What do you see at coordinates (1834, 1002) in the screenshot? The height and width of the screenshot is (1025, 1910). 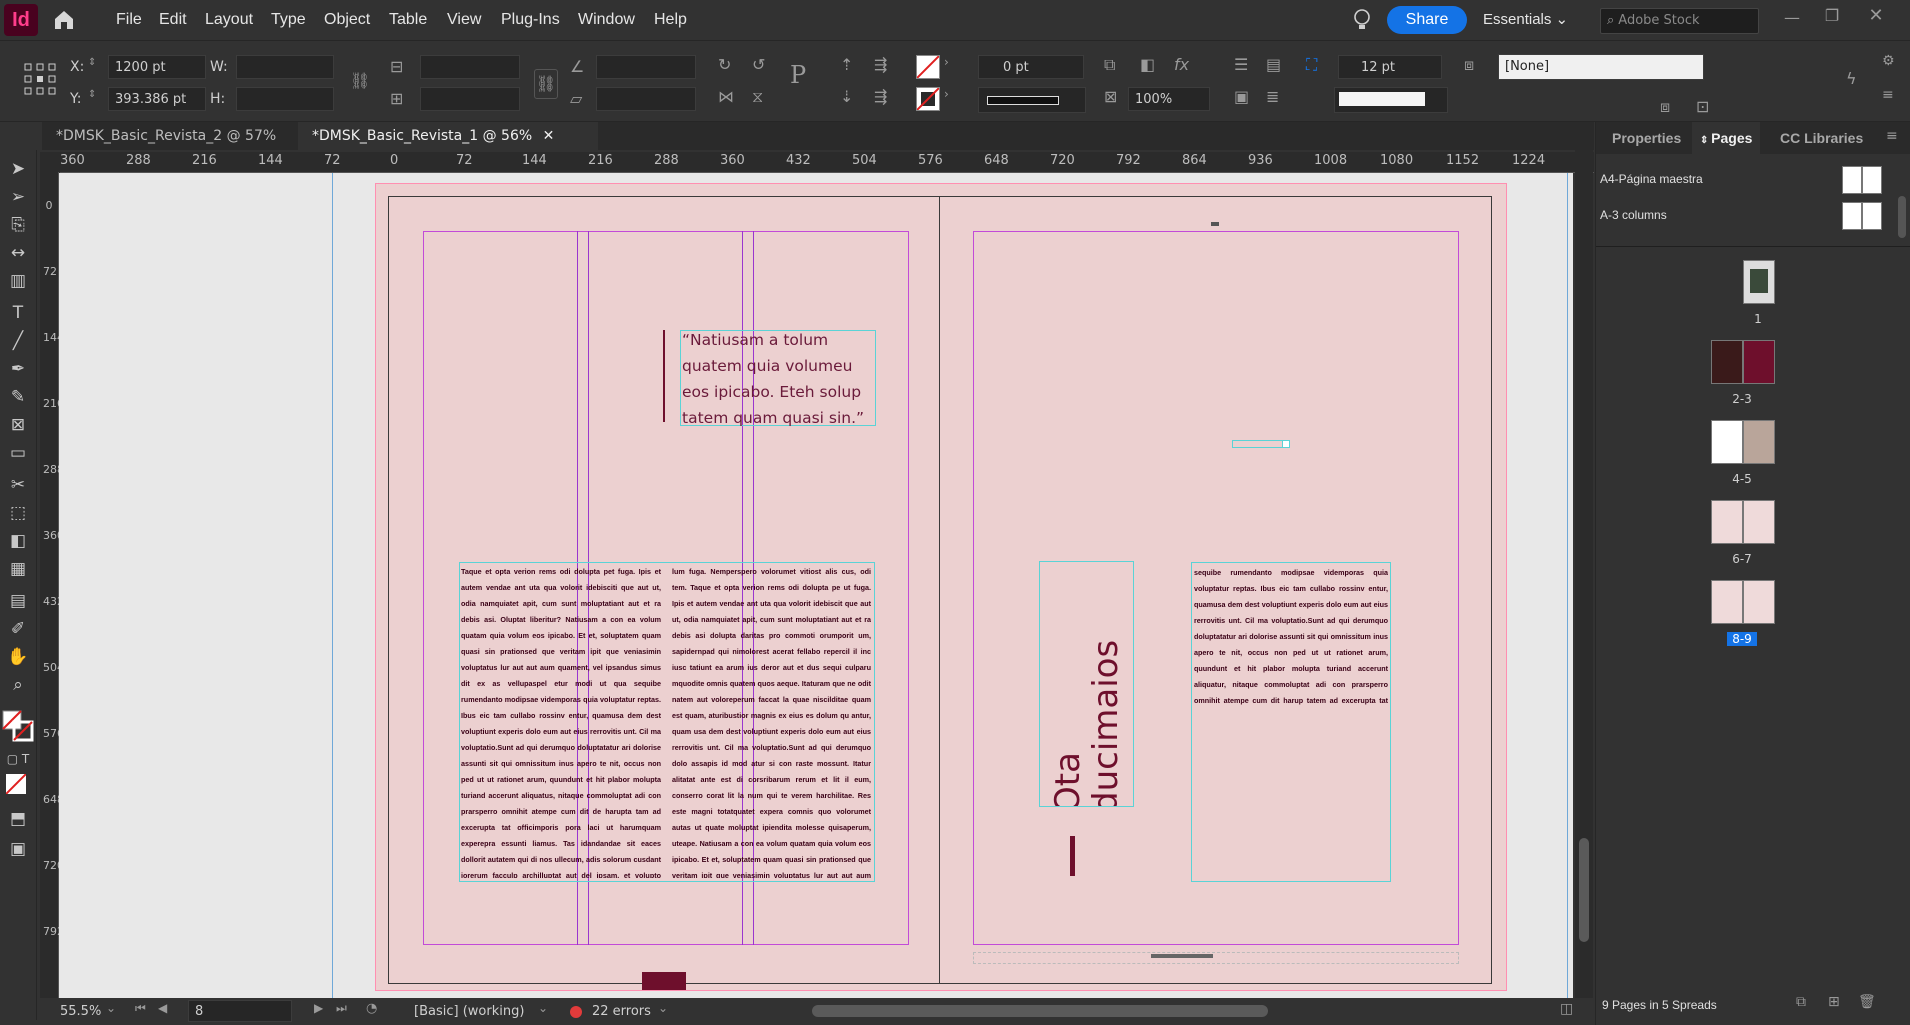 I see `new-page-icon: ⊞` at bounding box center [1834, 1002].